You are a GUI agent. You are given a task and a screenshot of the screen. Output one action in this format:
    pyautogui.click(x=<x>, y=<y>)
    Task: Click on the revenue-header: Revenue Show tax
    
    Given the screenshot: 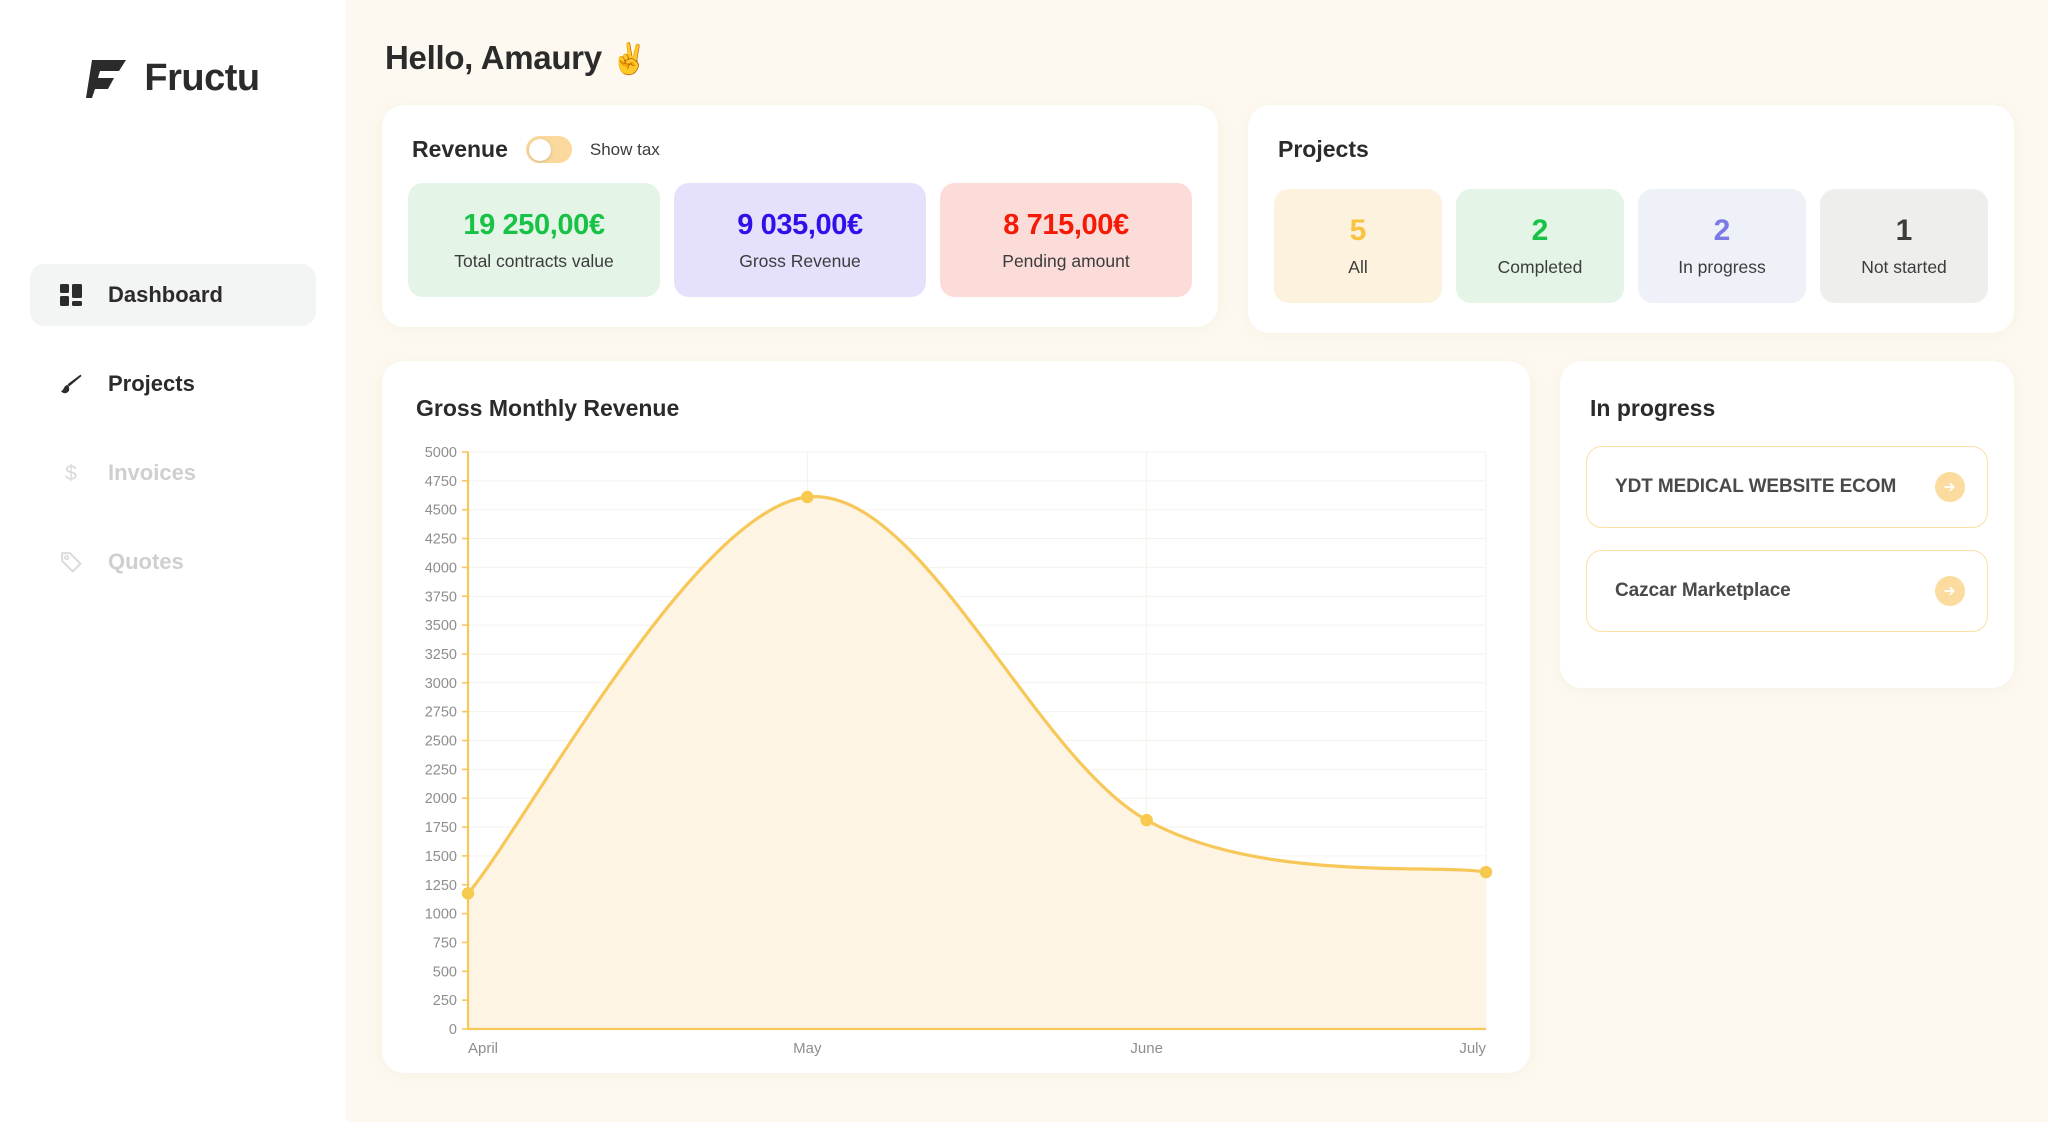 What is the action you would take?
    pyautogui.click(x=802, y=149)
    